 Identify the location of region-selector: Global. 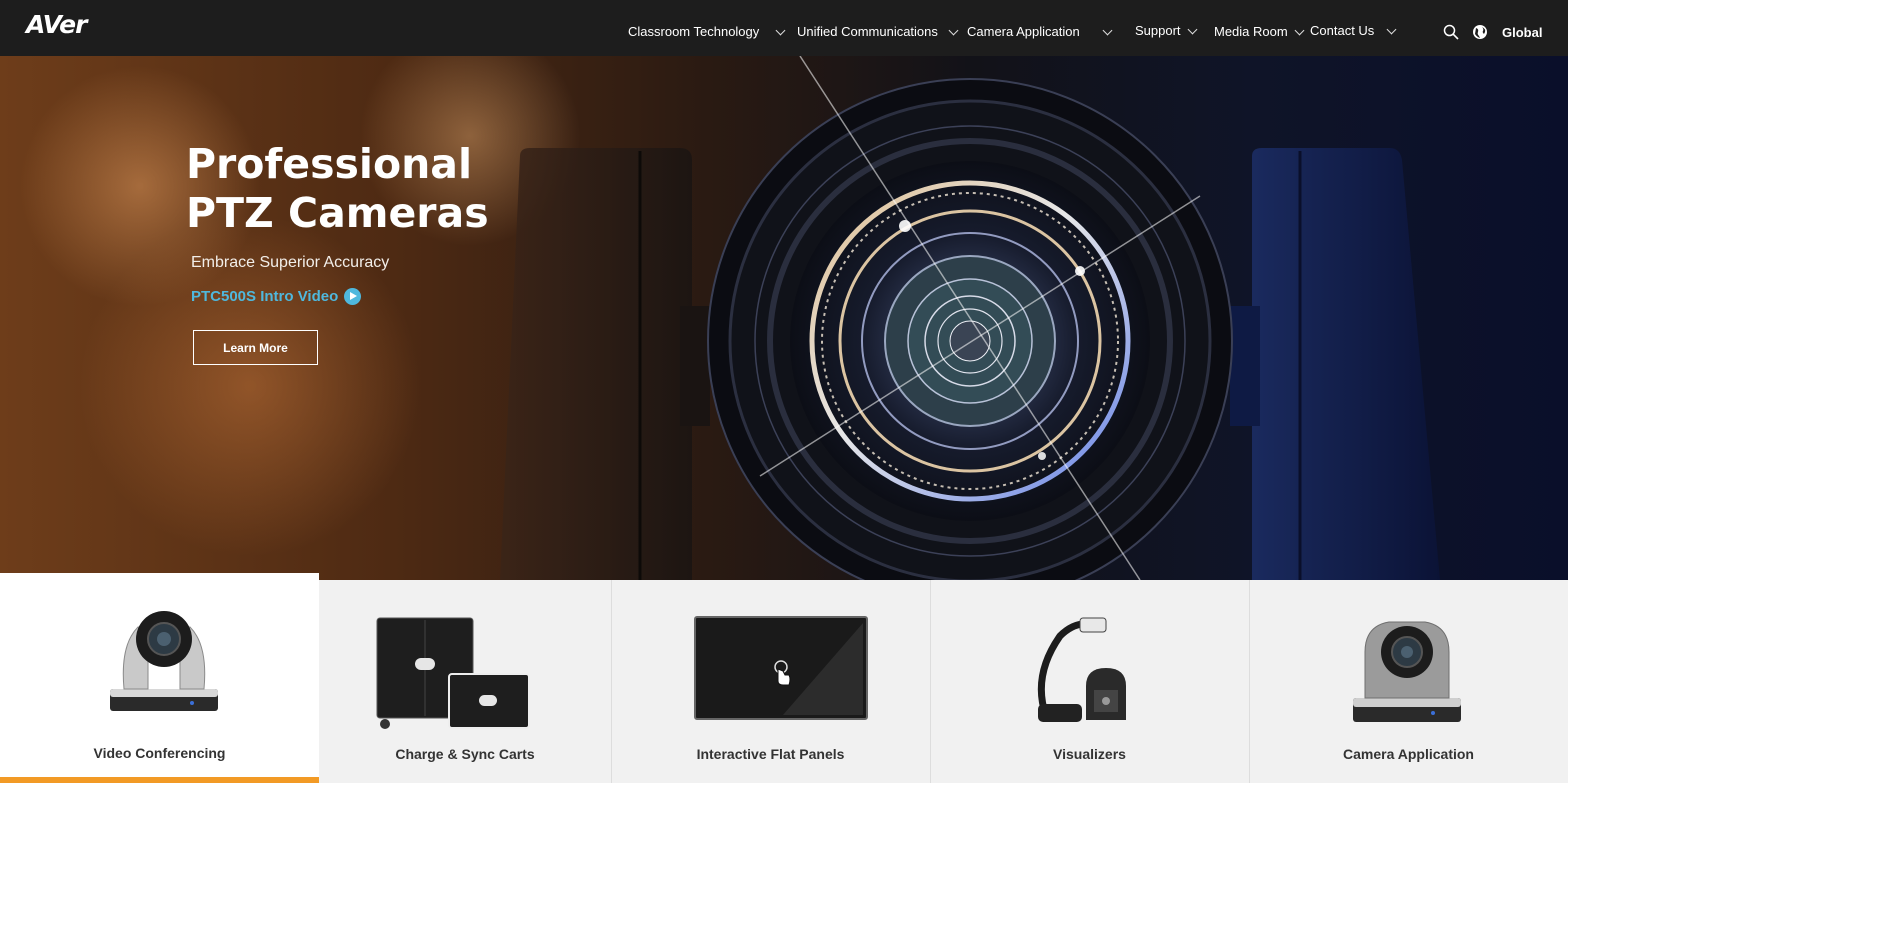
(1522, 32).